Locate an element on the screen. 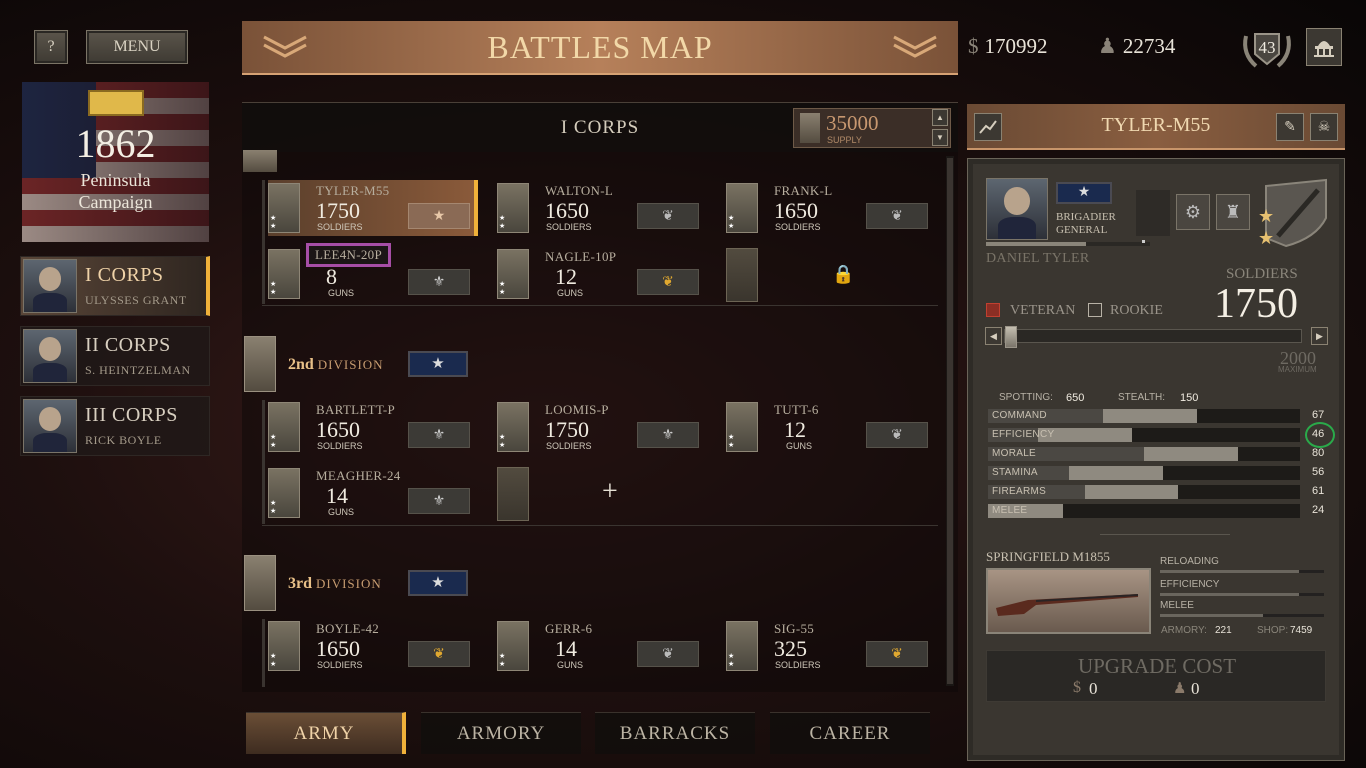 The image size is (1366, 768). unit-card: LOOMIS-P 1750 SOLDIERS ⚜ is located at coordinates (602, 427).